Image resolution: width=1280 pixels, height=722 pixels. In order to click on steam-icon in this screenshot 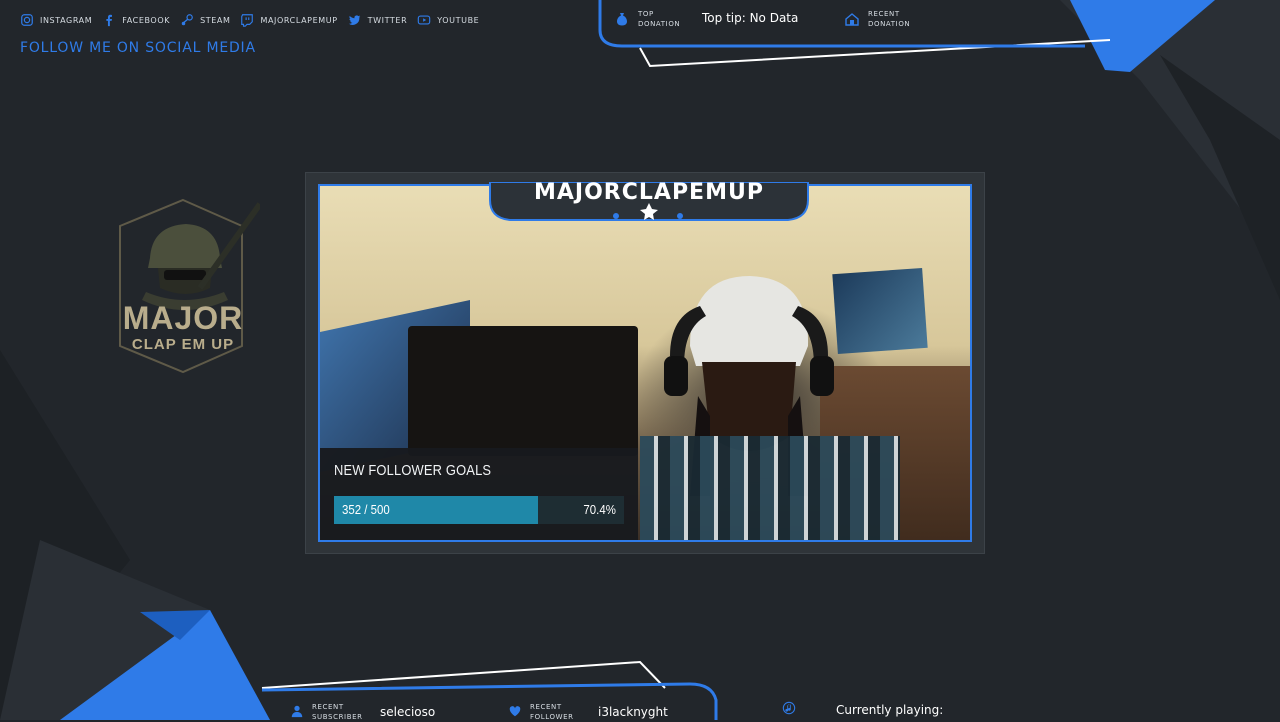, I will do `click(187, 20)`.